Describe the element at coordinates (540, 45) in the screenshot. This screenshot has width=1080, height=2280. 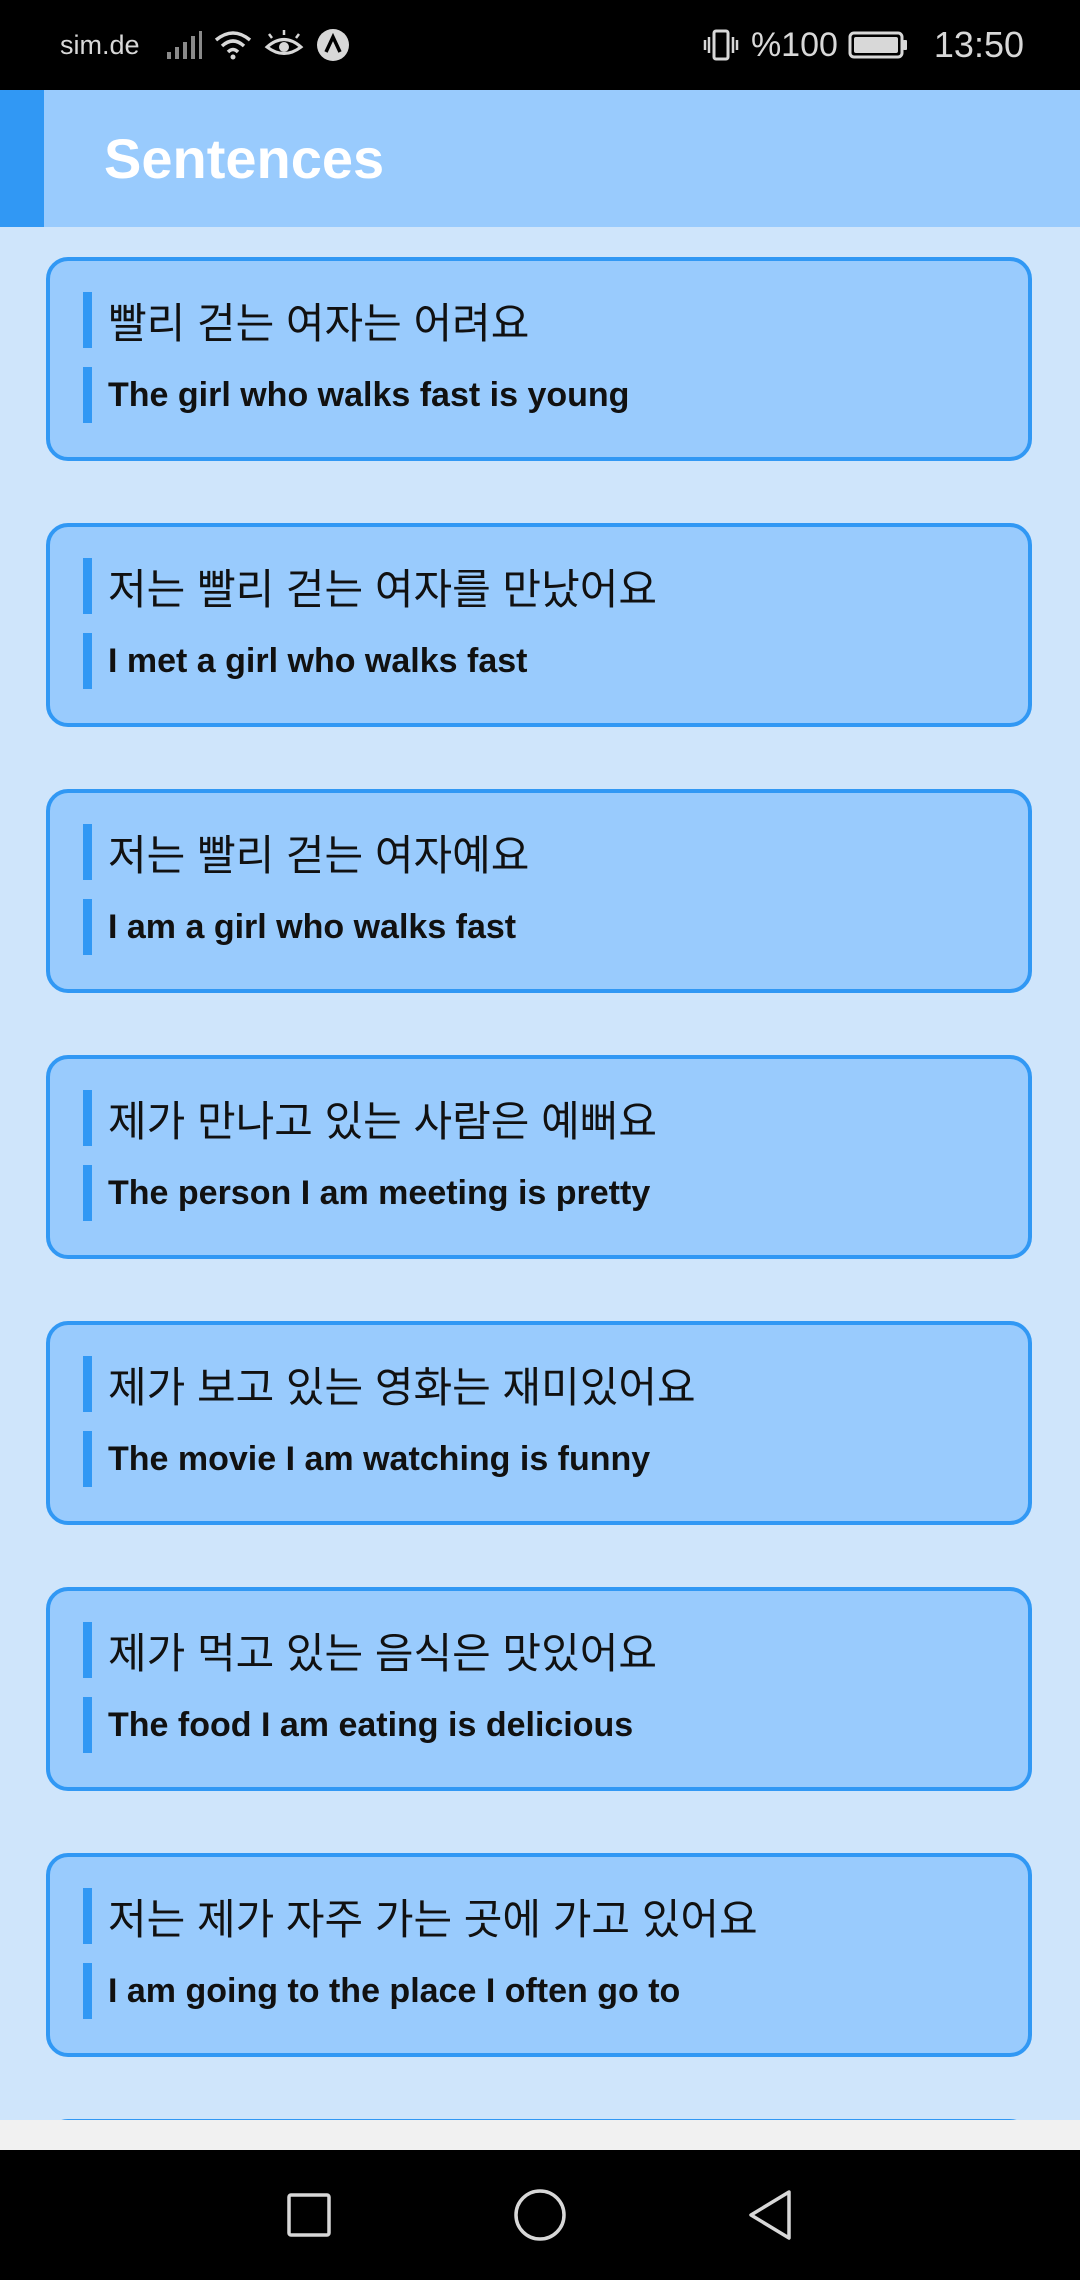
I see `status-bar: sim.de %100 13:50` at that location.